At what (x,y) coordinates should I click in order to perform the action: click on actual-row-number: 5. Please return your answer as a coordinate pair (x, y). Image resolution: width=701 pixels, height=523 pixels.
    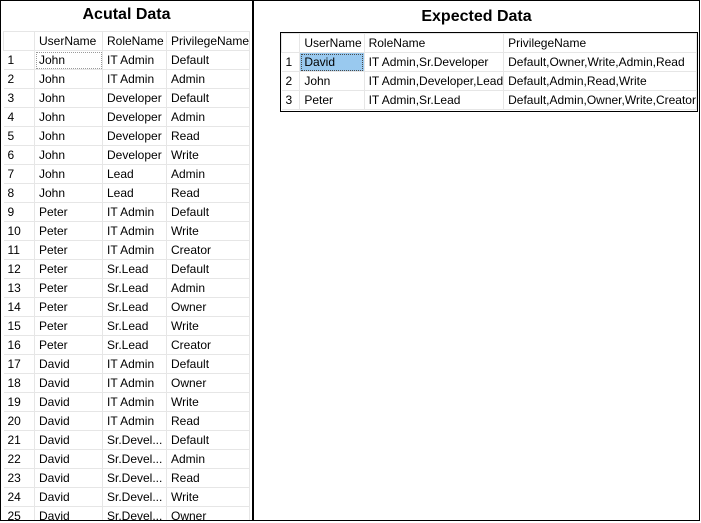
    Looking at the image, I should click on (19, 136).